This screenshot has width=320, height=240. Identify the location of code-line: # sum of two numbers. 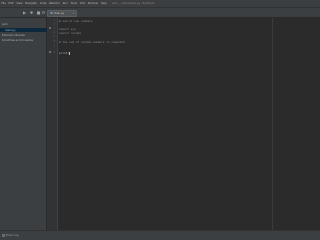
(76, 21).